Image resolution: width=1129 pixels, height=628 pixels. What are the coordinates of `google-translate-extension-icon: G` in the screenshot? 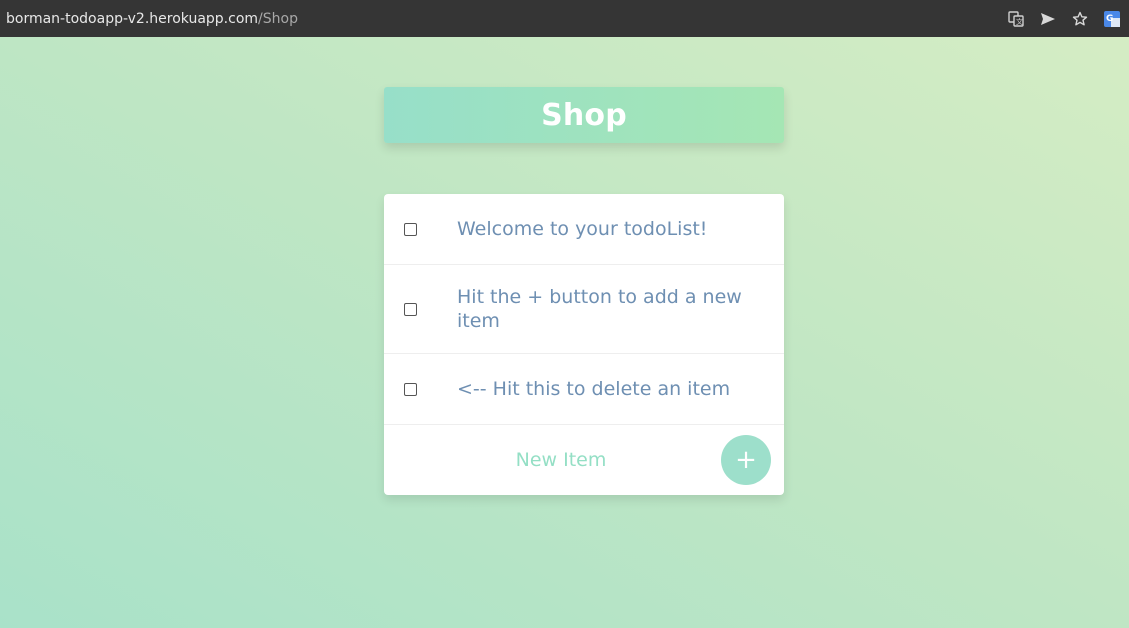 It's located at (1112, 19).